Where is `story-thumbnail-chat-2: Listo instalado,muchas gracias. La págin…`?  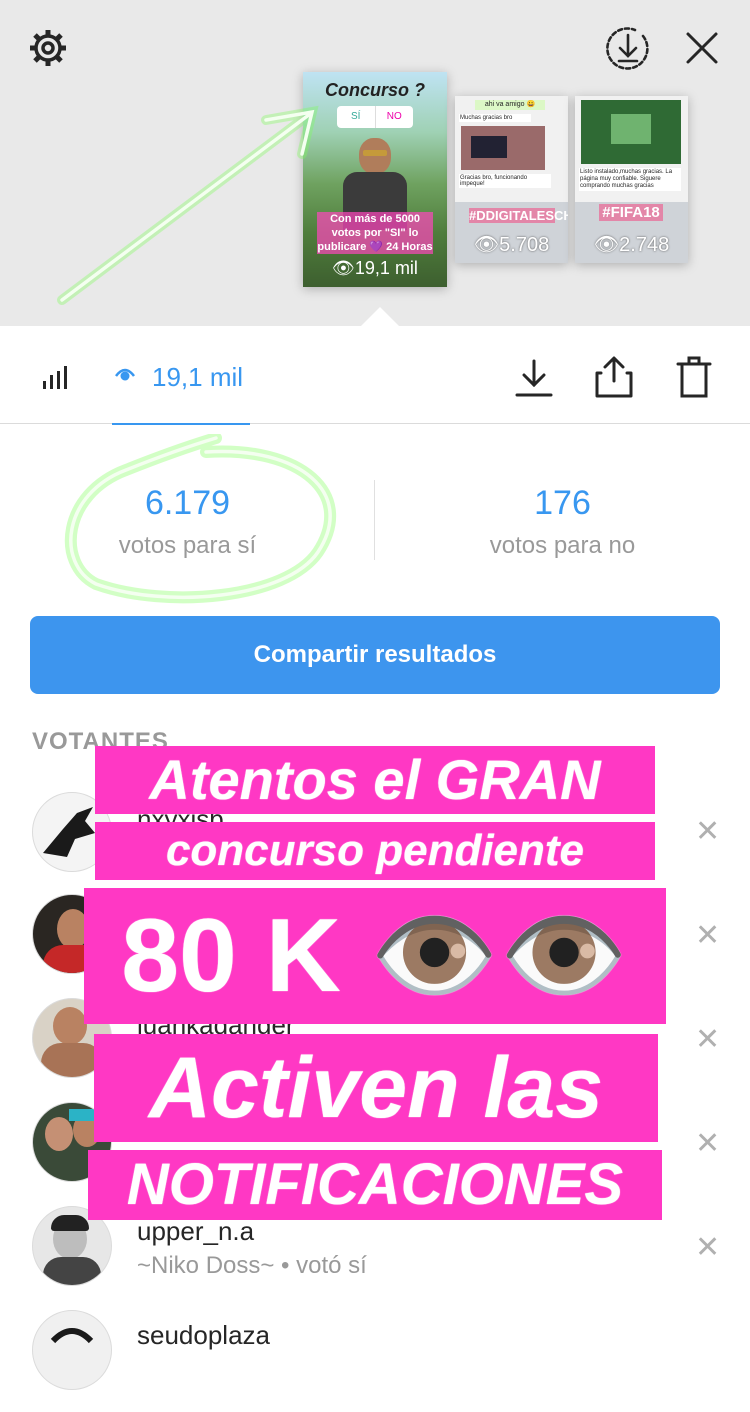
story-thumbnail-chat-2: Listo instalado,muchas gracias. La págin… is located at coordinates (631, 179).